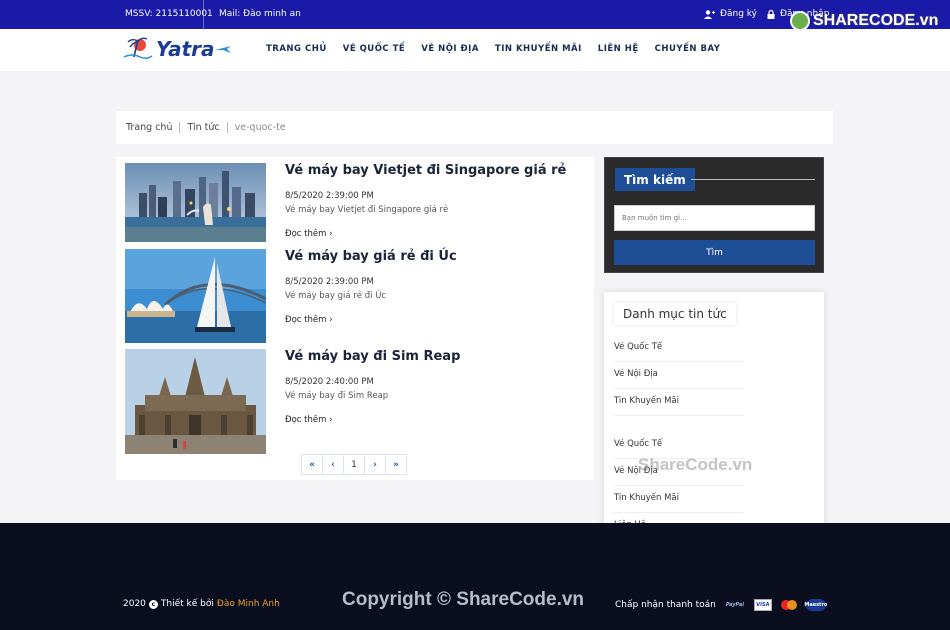 This screenshot has height=630, width=950. Describe the element at coordinates (714, 218) in the screenshot. I see `search-input` at that location.